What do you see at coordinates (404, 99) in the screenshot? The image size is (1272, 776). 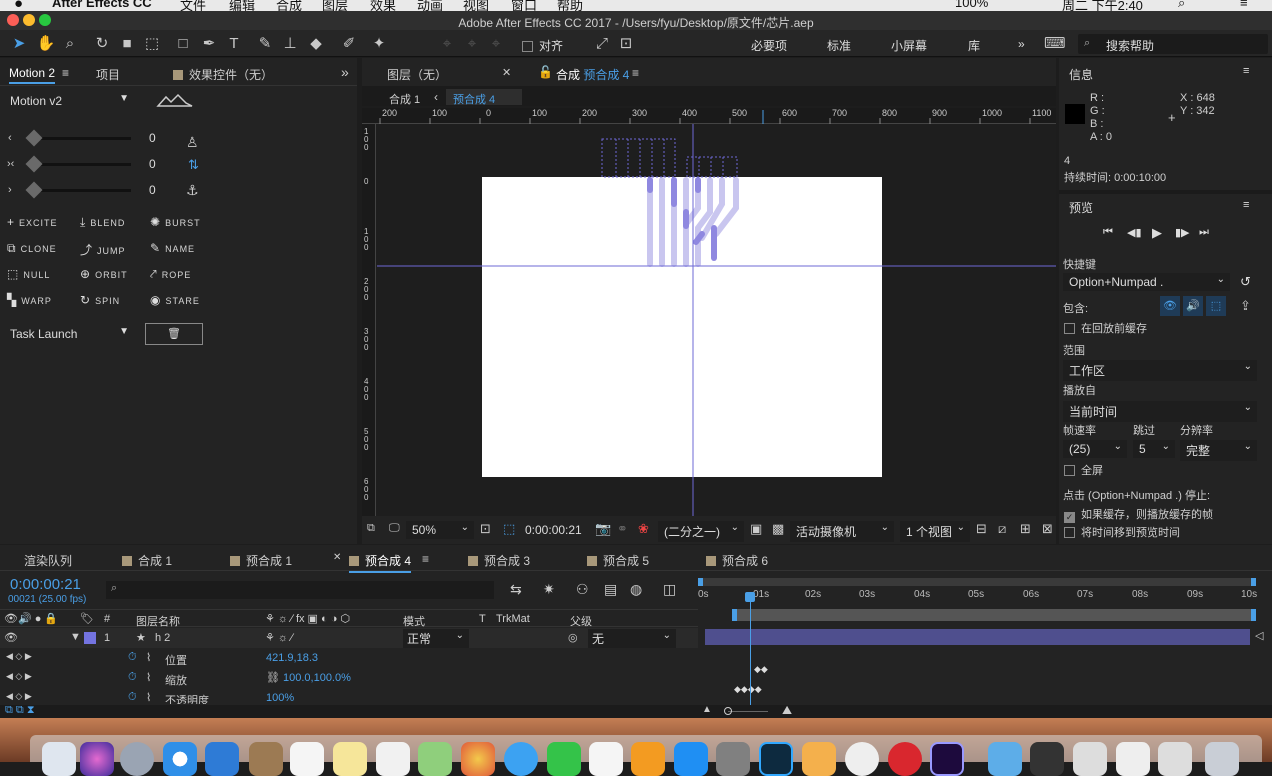 I see `breadcrumb-comp1: 合成 1` at bounding box center [404, 99].